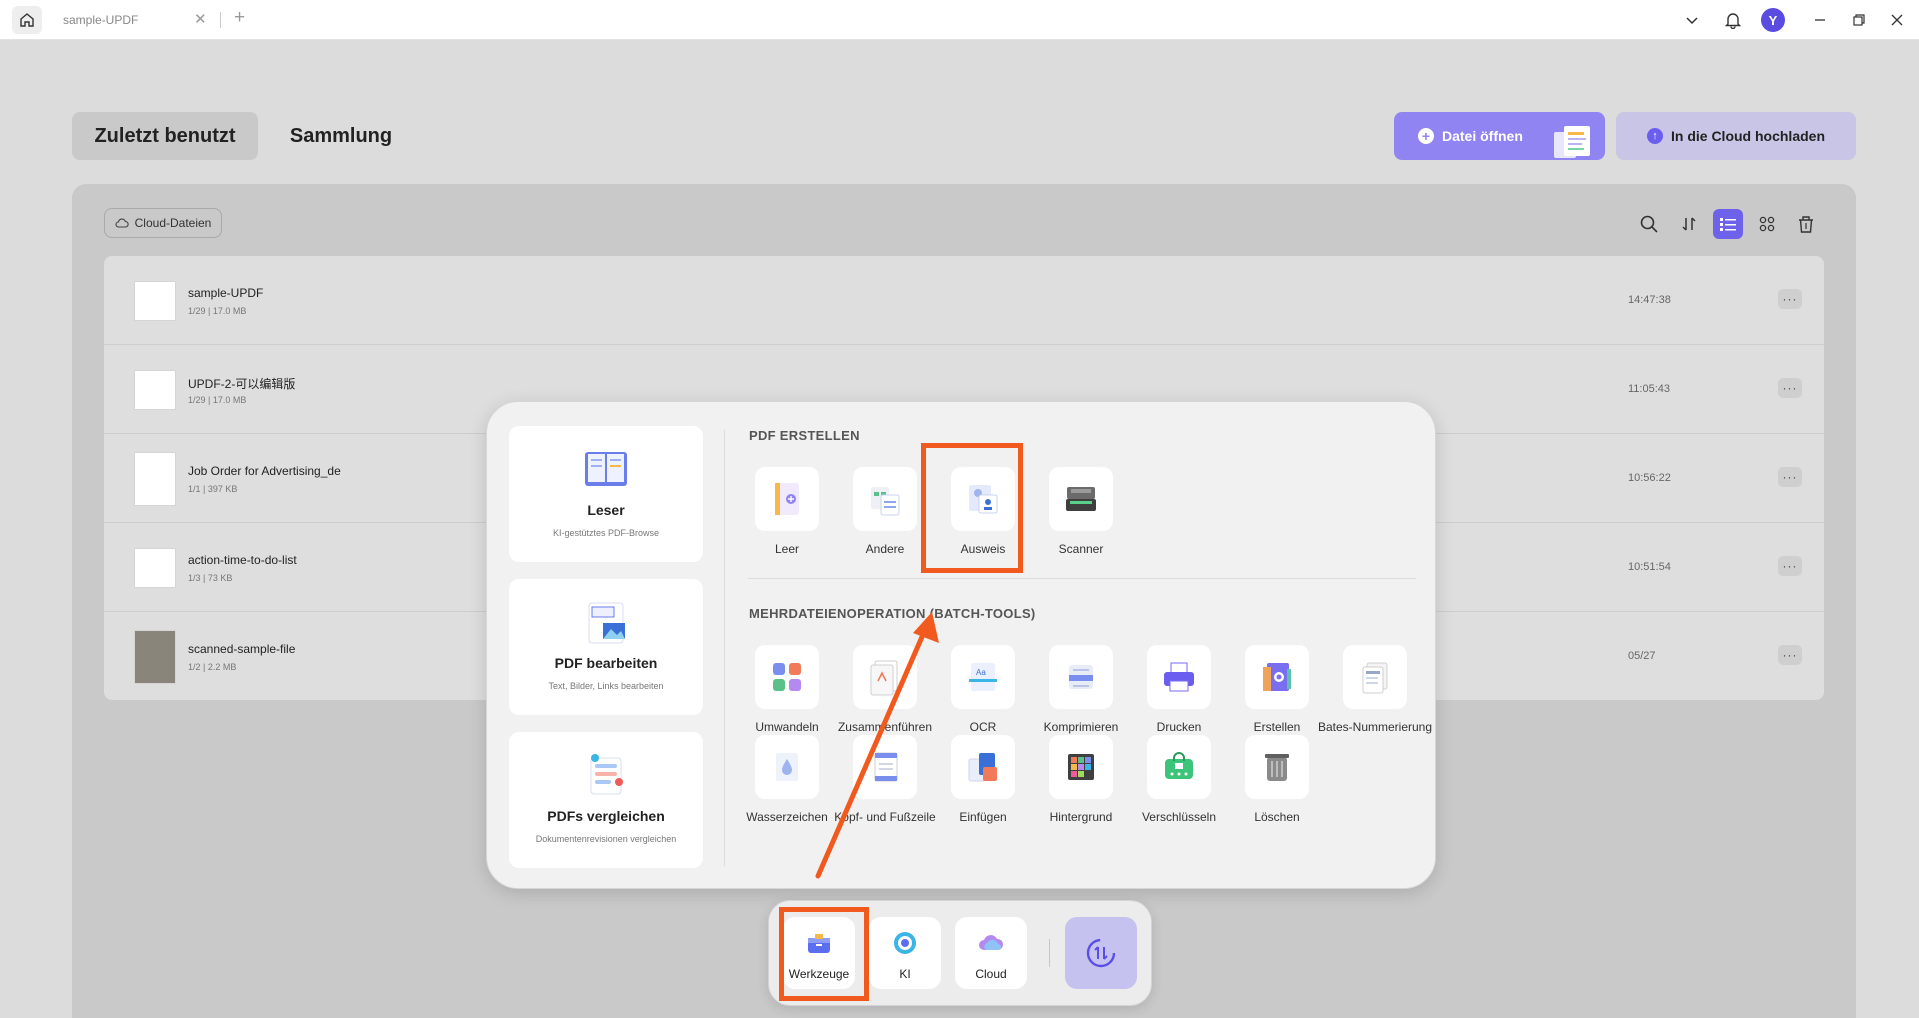  I want to click on tool-delete: Löschen, so click(1277, 790).